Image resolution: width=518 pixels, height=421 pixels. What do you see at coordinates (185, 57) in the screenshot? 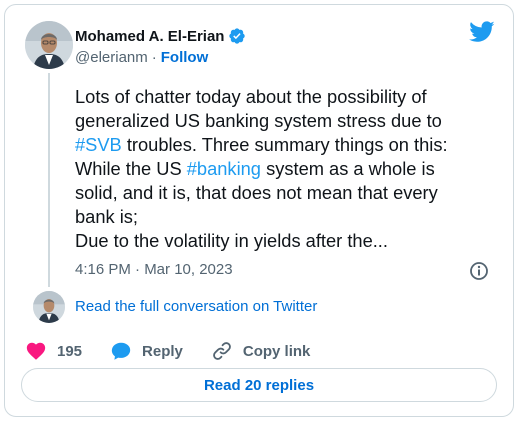
I see `follow-button: Follow` at bounding box center [185, 57].